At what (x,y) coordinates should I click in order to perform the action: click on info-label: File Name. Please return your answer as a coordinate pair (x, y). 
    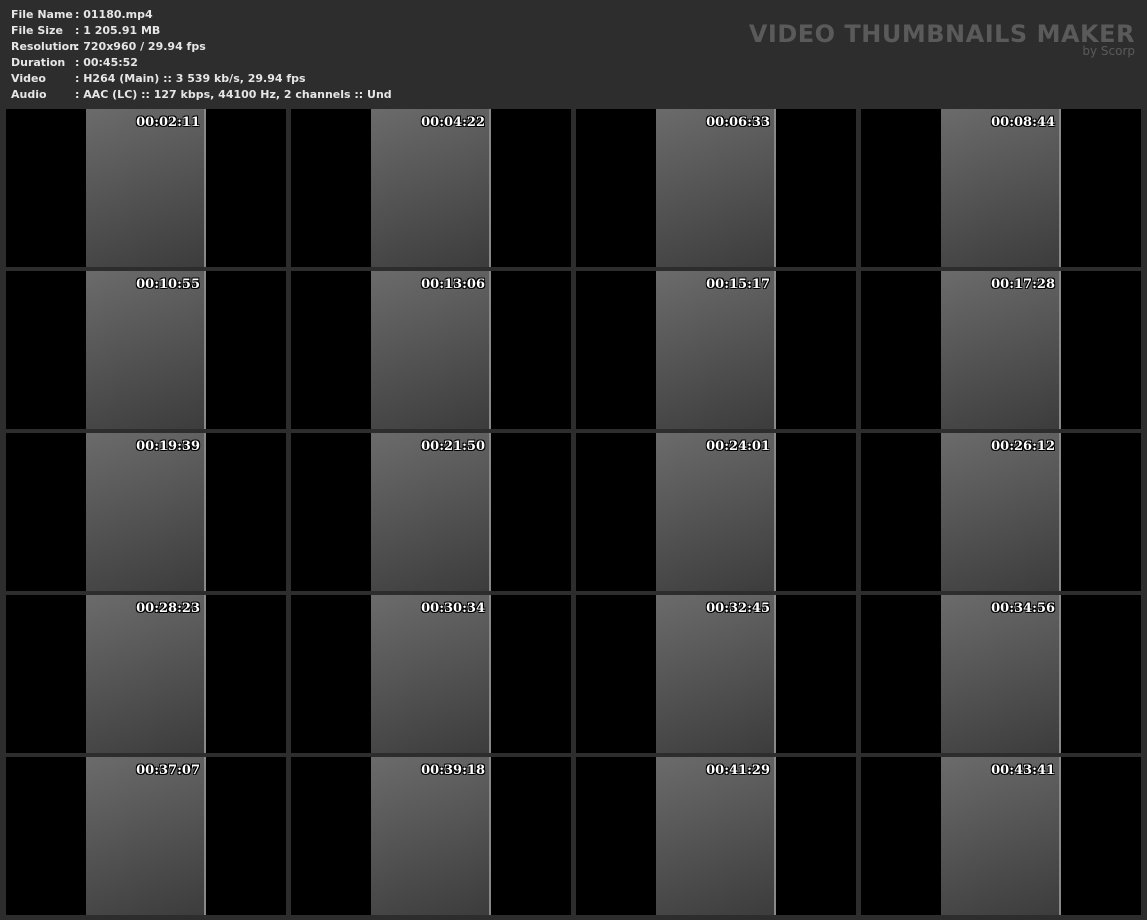
    Looking at the image, I should click on (42, 14).